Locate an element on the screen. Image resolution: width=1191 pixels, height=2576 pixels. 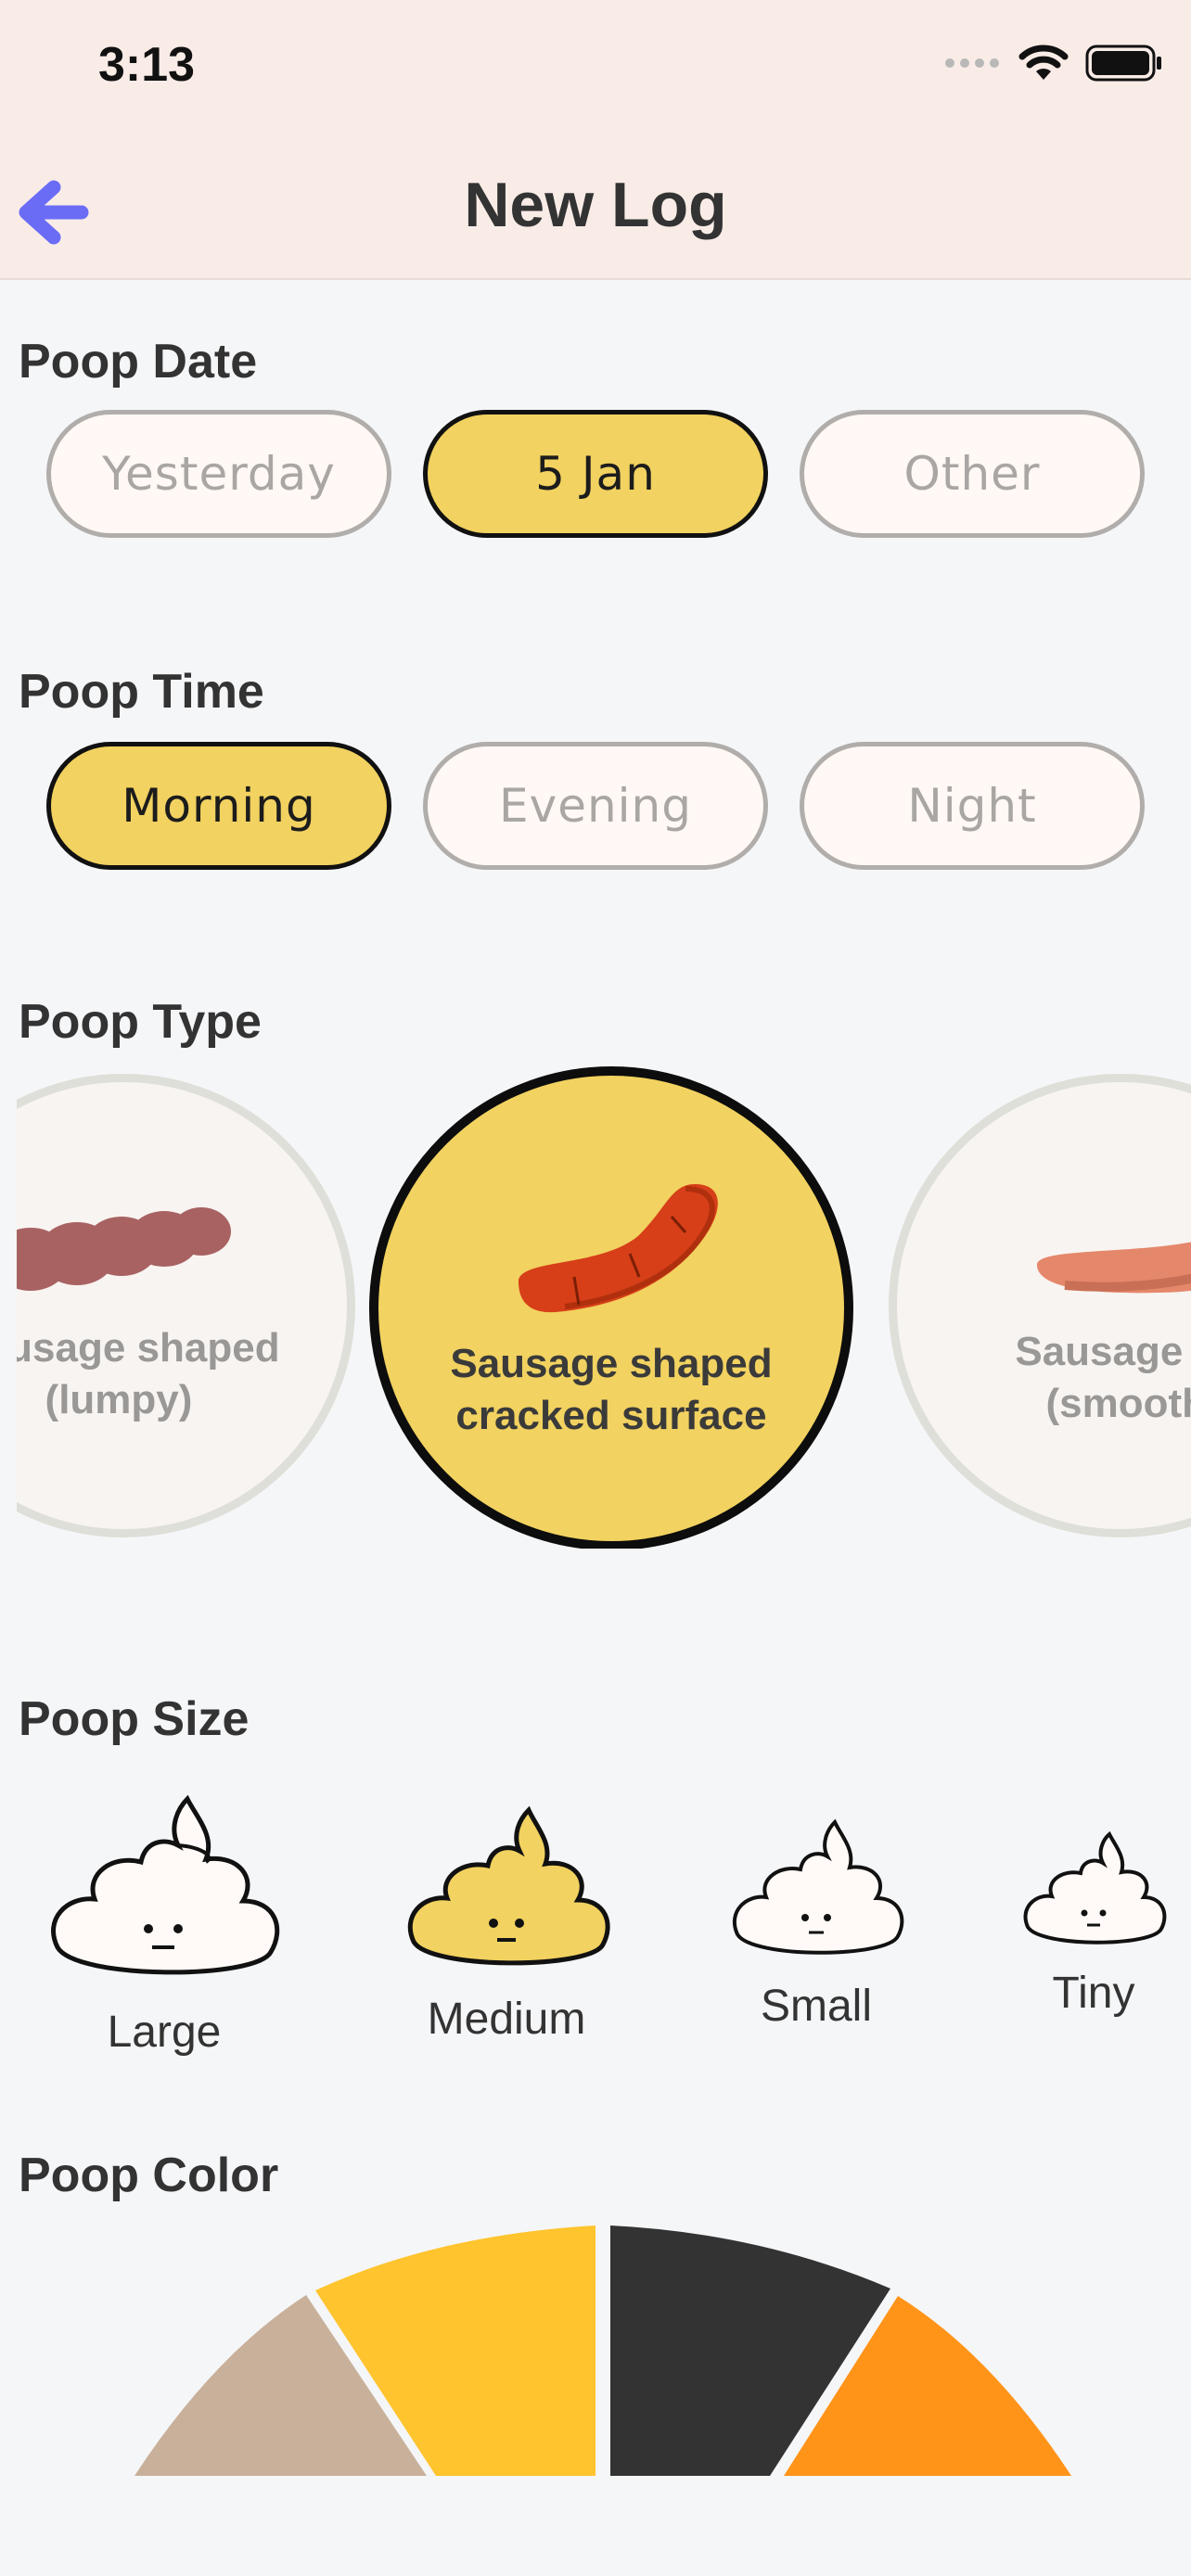
poop-tiny-icon is located at coordinates (1095, 1887).